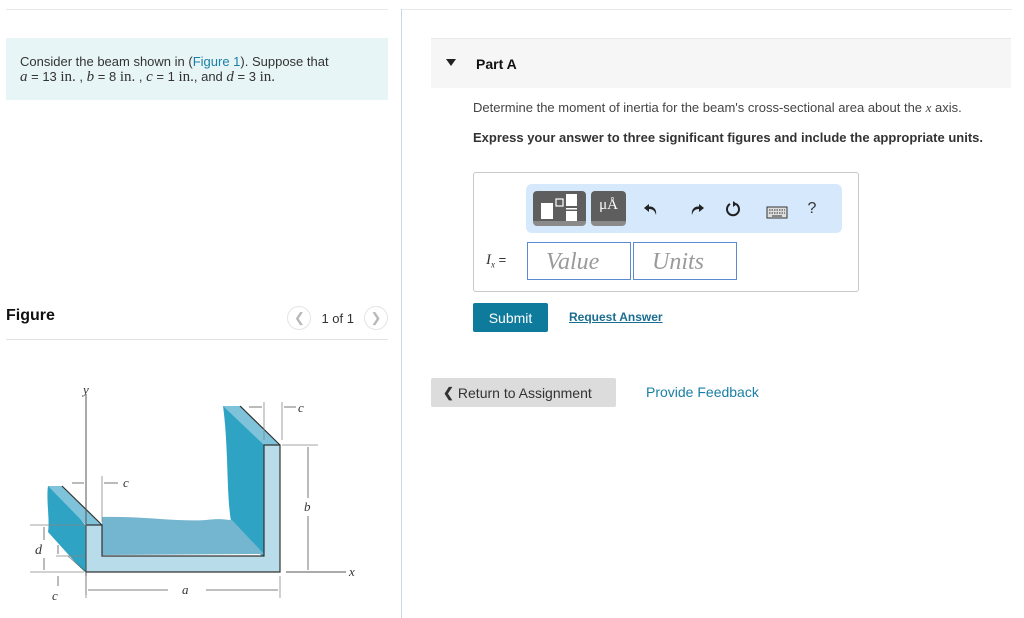 Image resolution: width=1024 pixels, height=618 pixels. Describe the element at coordinates (501, 259) in the screenshot. I see `answer-label-eq: =` at that location.